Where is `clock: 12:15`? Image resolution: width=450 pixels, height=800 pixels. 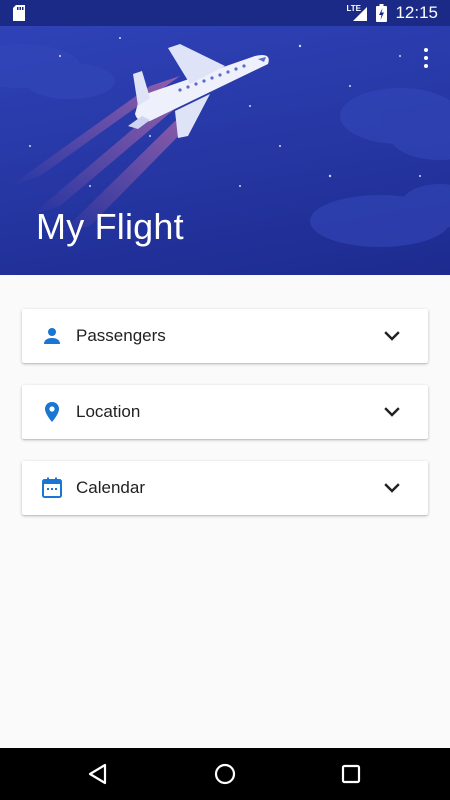
clock: 12:15 is located at coordinates (416, 12).